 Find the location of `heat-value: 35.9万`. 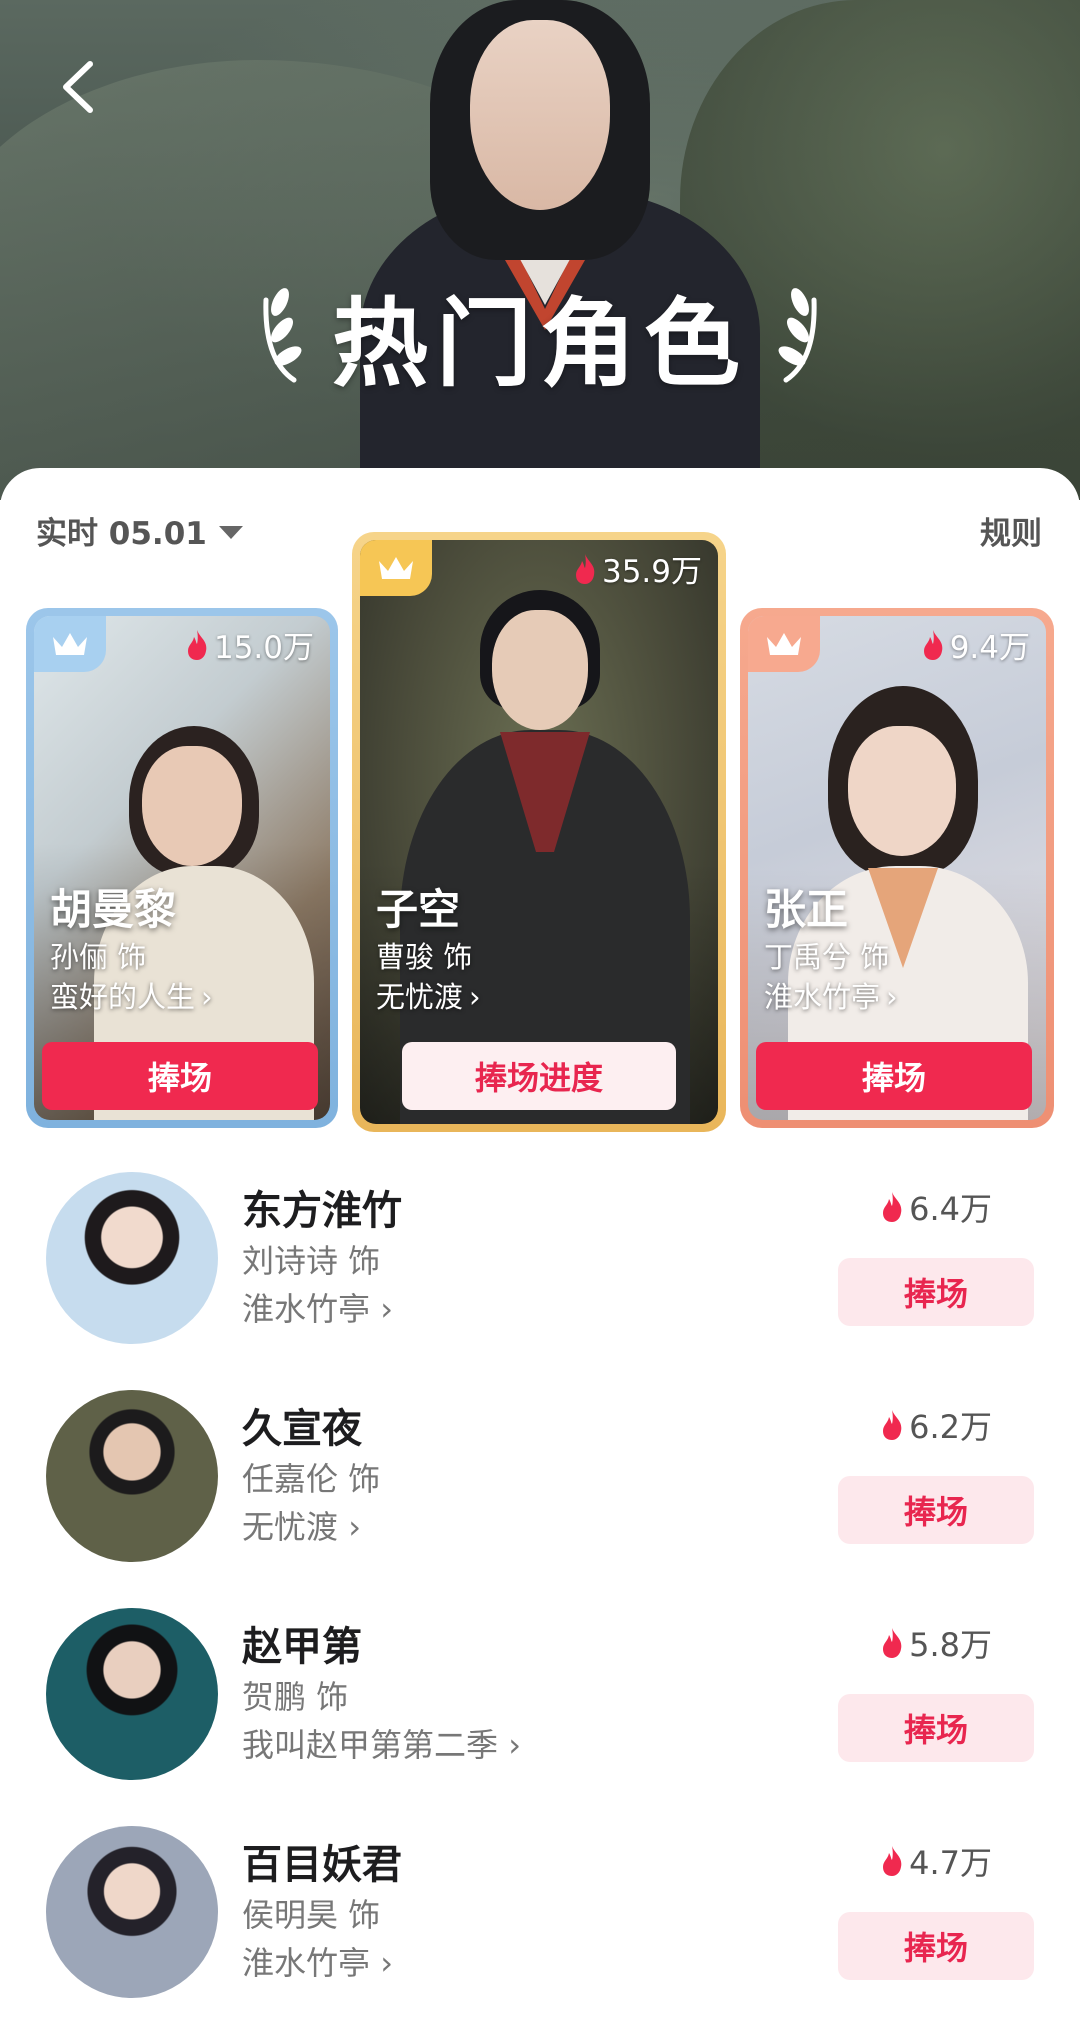

heat-value: 35.9万 is located at coordinates (651, 572).